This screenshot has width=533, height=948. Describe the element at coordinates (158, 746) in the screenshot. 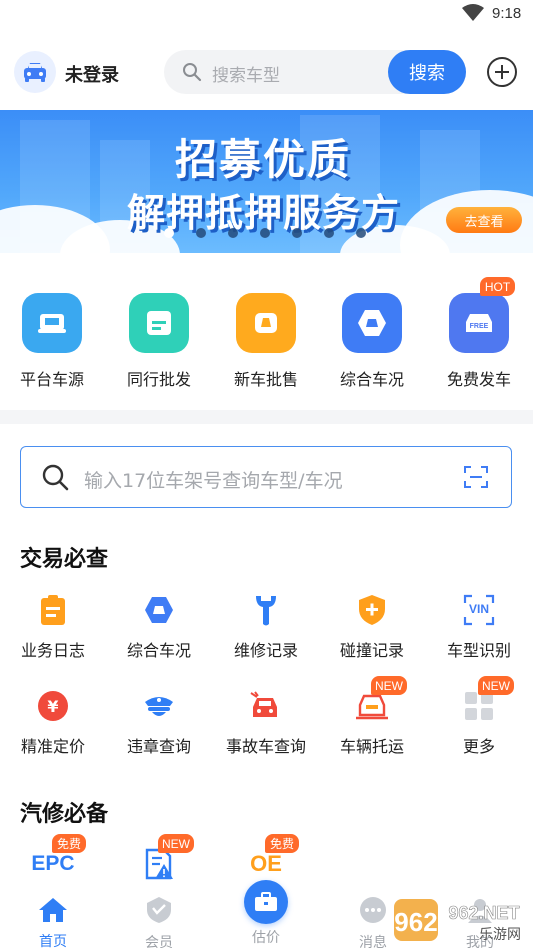

I see `trade-item-label: 违章查询` at that location.